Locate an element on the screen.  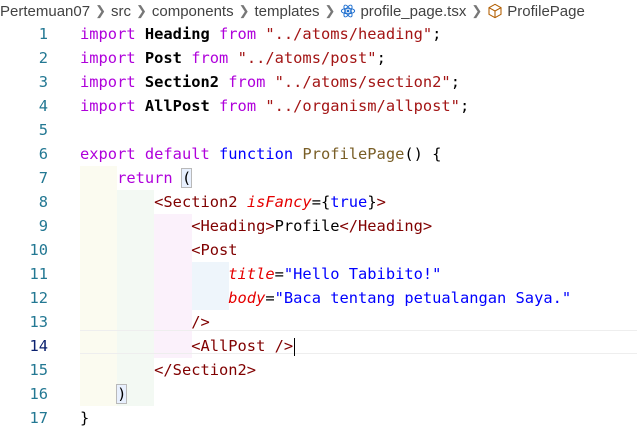
code-token: "../organism/allpost" is located at coordinates (362, 106).